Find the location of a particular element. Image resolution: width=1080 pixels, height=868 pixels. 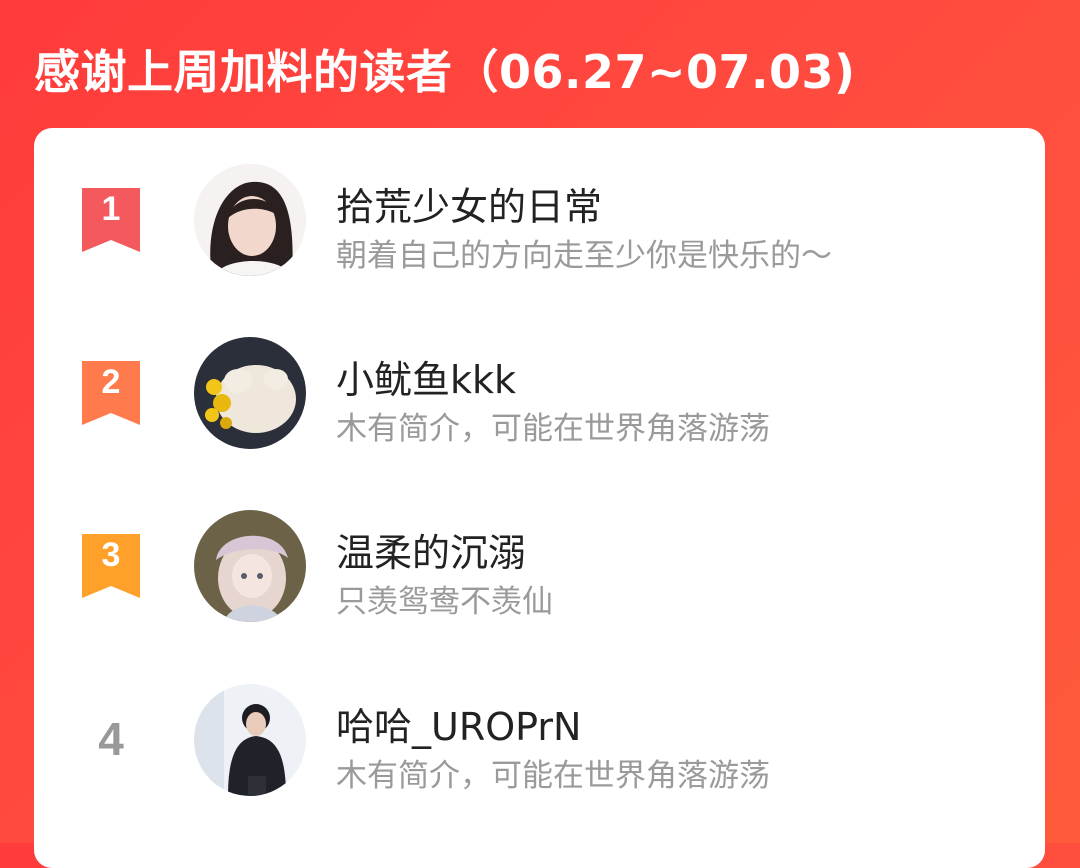

reader-bio: 只羡鸳鸯不羡仙 is located at coordinates (444, 602).